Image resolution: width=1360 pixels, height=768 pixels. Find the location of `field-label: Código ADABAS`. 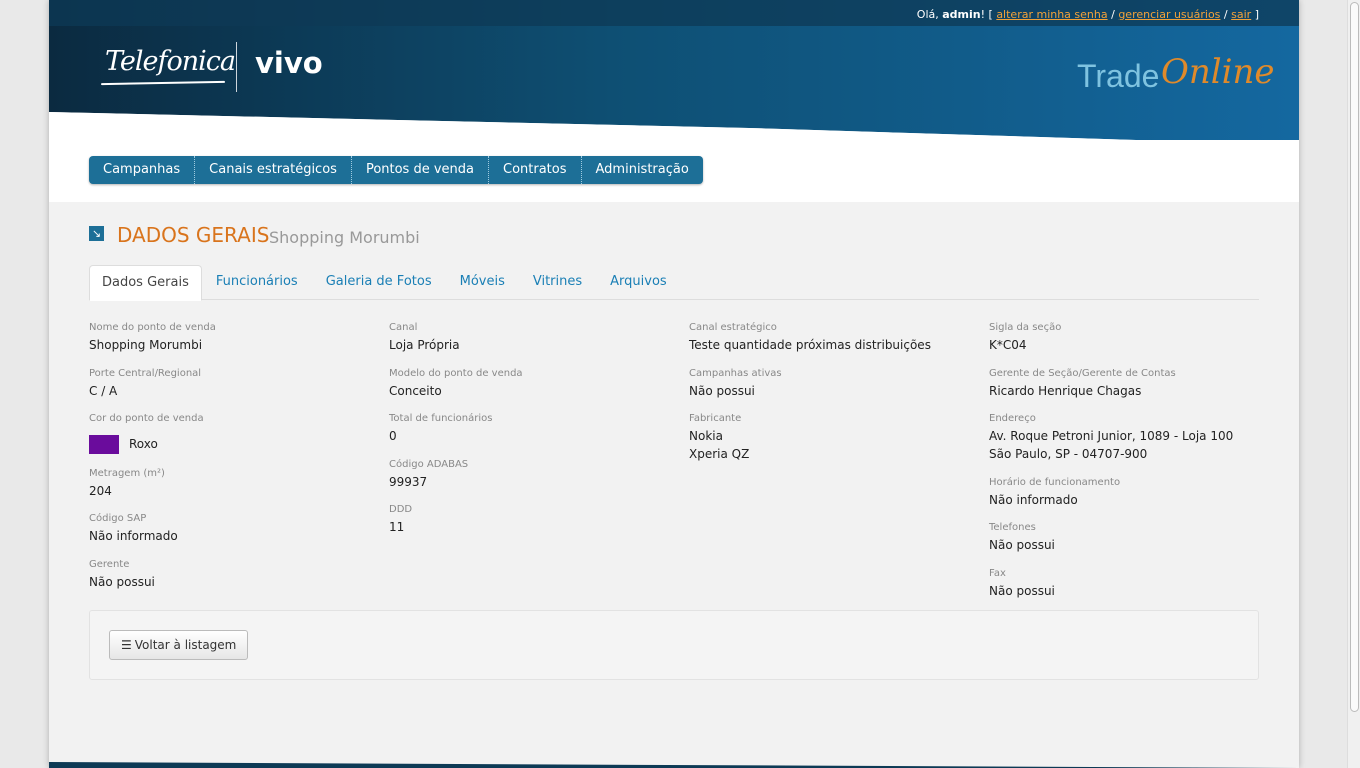

field-label: Código ADABAS is located at coordinates (429, 464).